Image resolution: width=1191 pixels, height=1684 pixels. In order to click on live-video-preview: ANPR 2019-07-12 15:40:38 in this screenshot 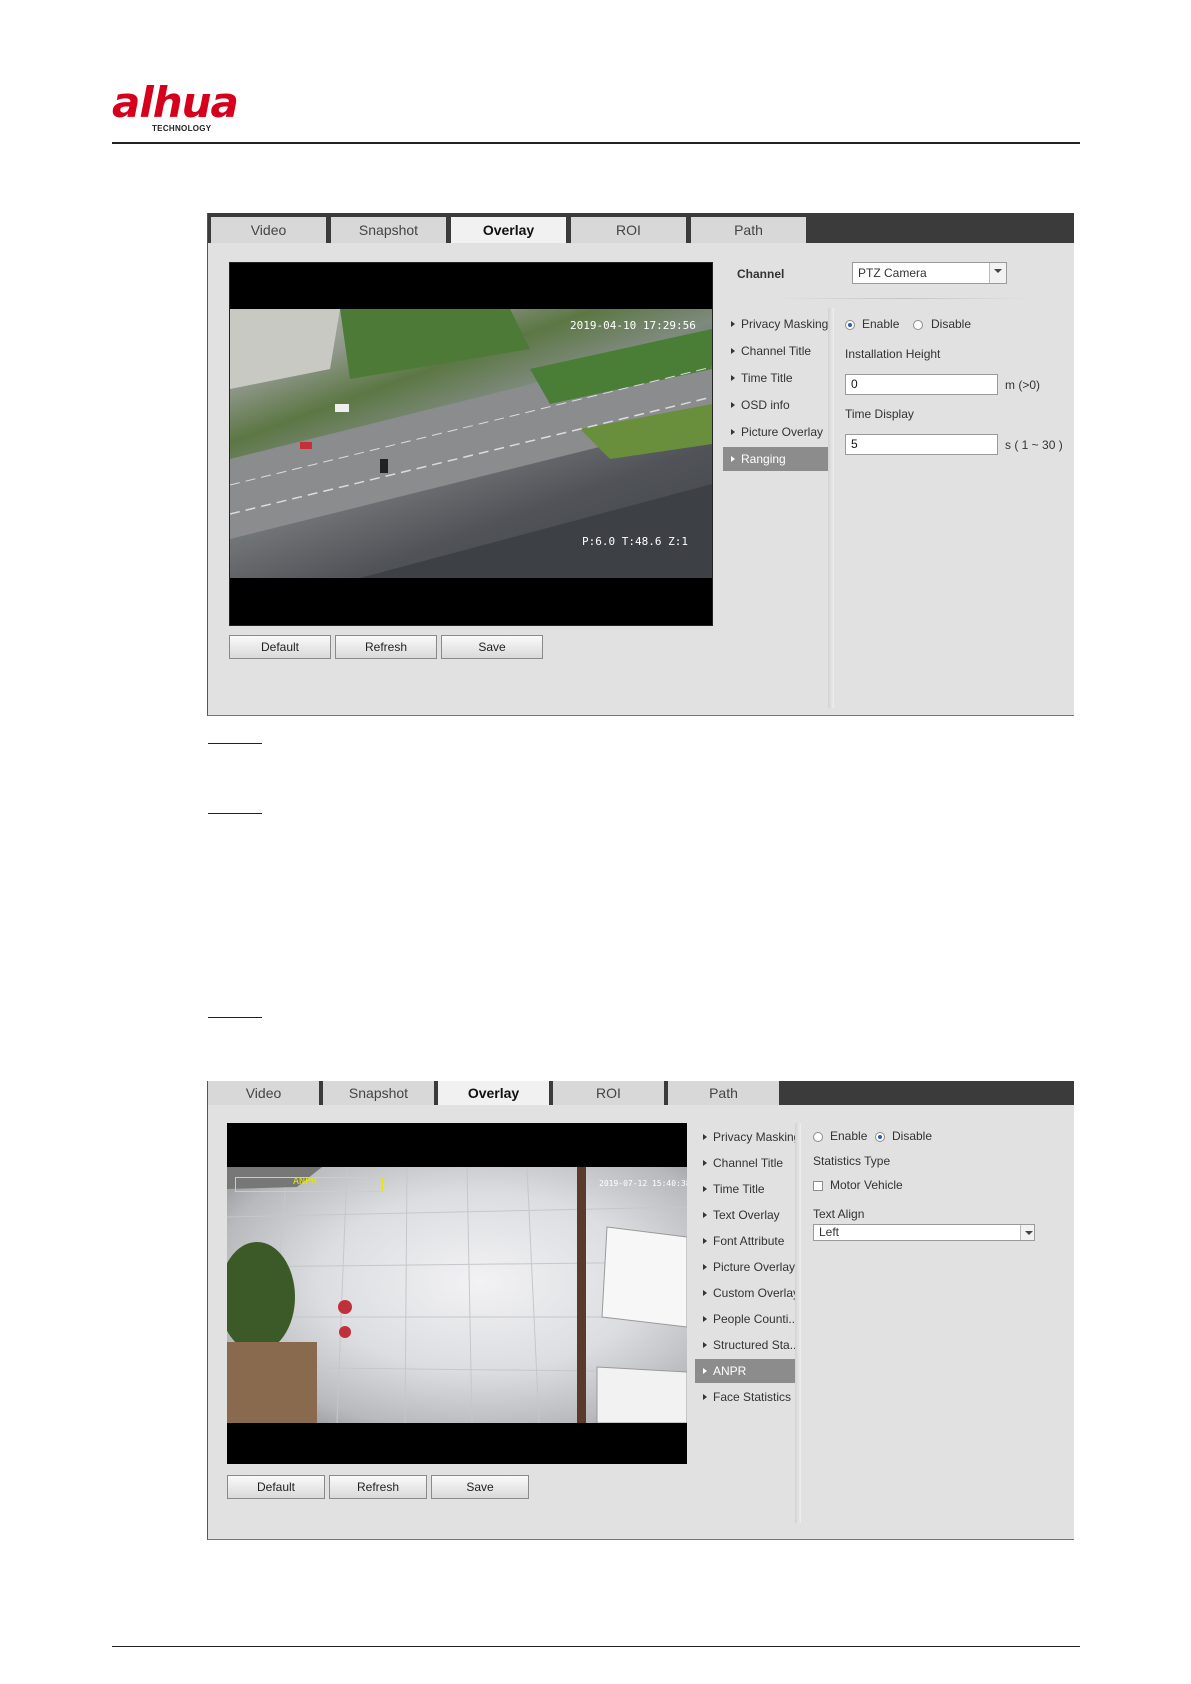, I will do `click(457, 1293)`.